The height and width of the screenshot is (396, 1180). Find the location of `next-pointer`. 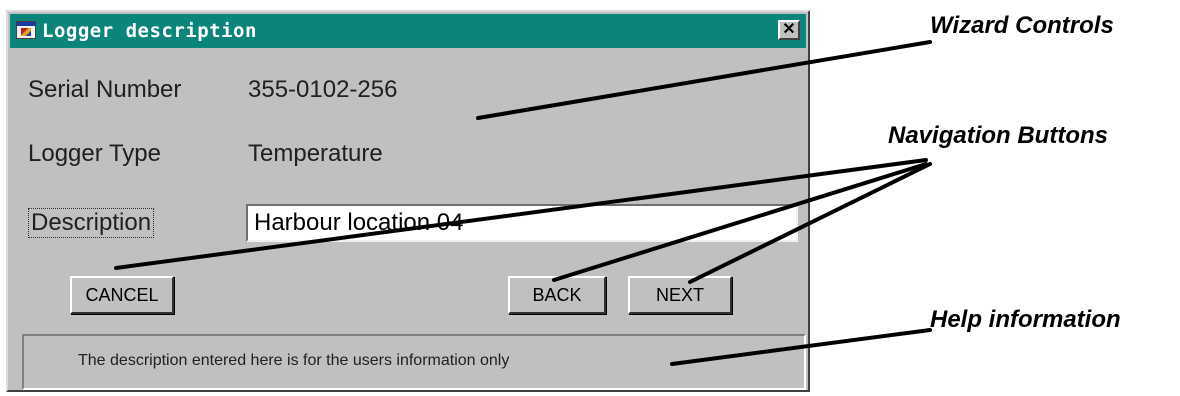

next-pointer is located at coordinates (810, 223).